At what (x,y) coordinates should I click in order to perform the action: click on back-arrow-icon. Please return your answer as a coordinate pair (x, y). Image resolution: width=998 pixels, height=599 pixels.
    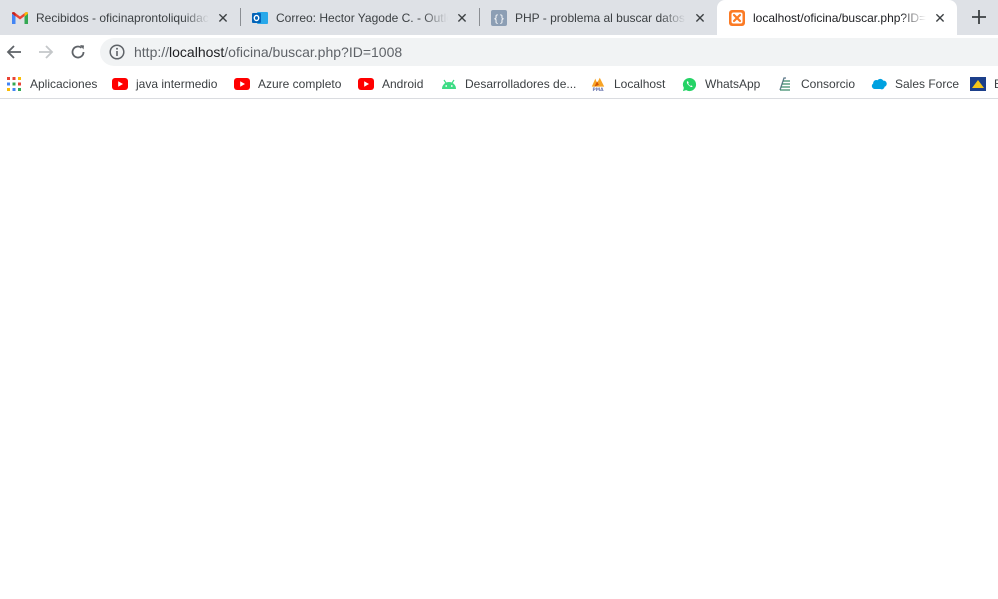
    Looking at the image, I should click on (13, 52).